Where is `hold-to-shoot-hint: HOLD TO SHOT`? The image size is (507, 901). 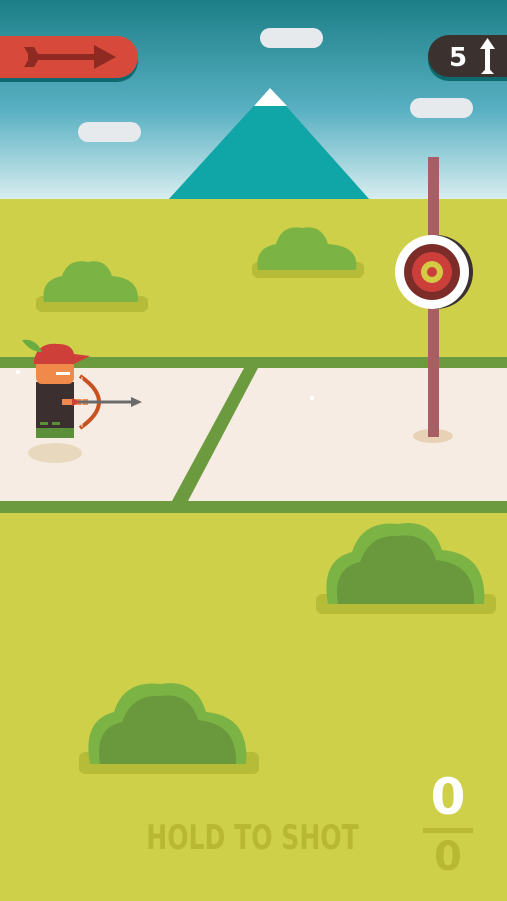 hold-to-shoot-hint: HOLD TO SHOT is located at coordinates (252, 838).